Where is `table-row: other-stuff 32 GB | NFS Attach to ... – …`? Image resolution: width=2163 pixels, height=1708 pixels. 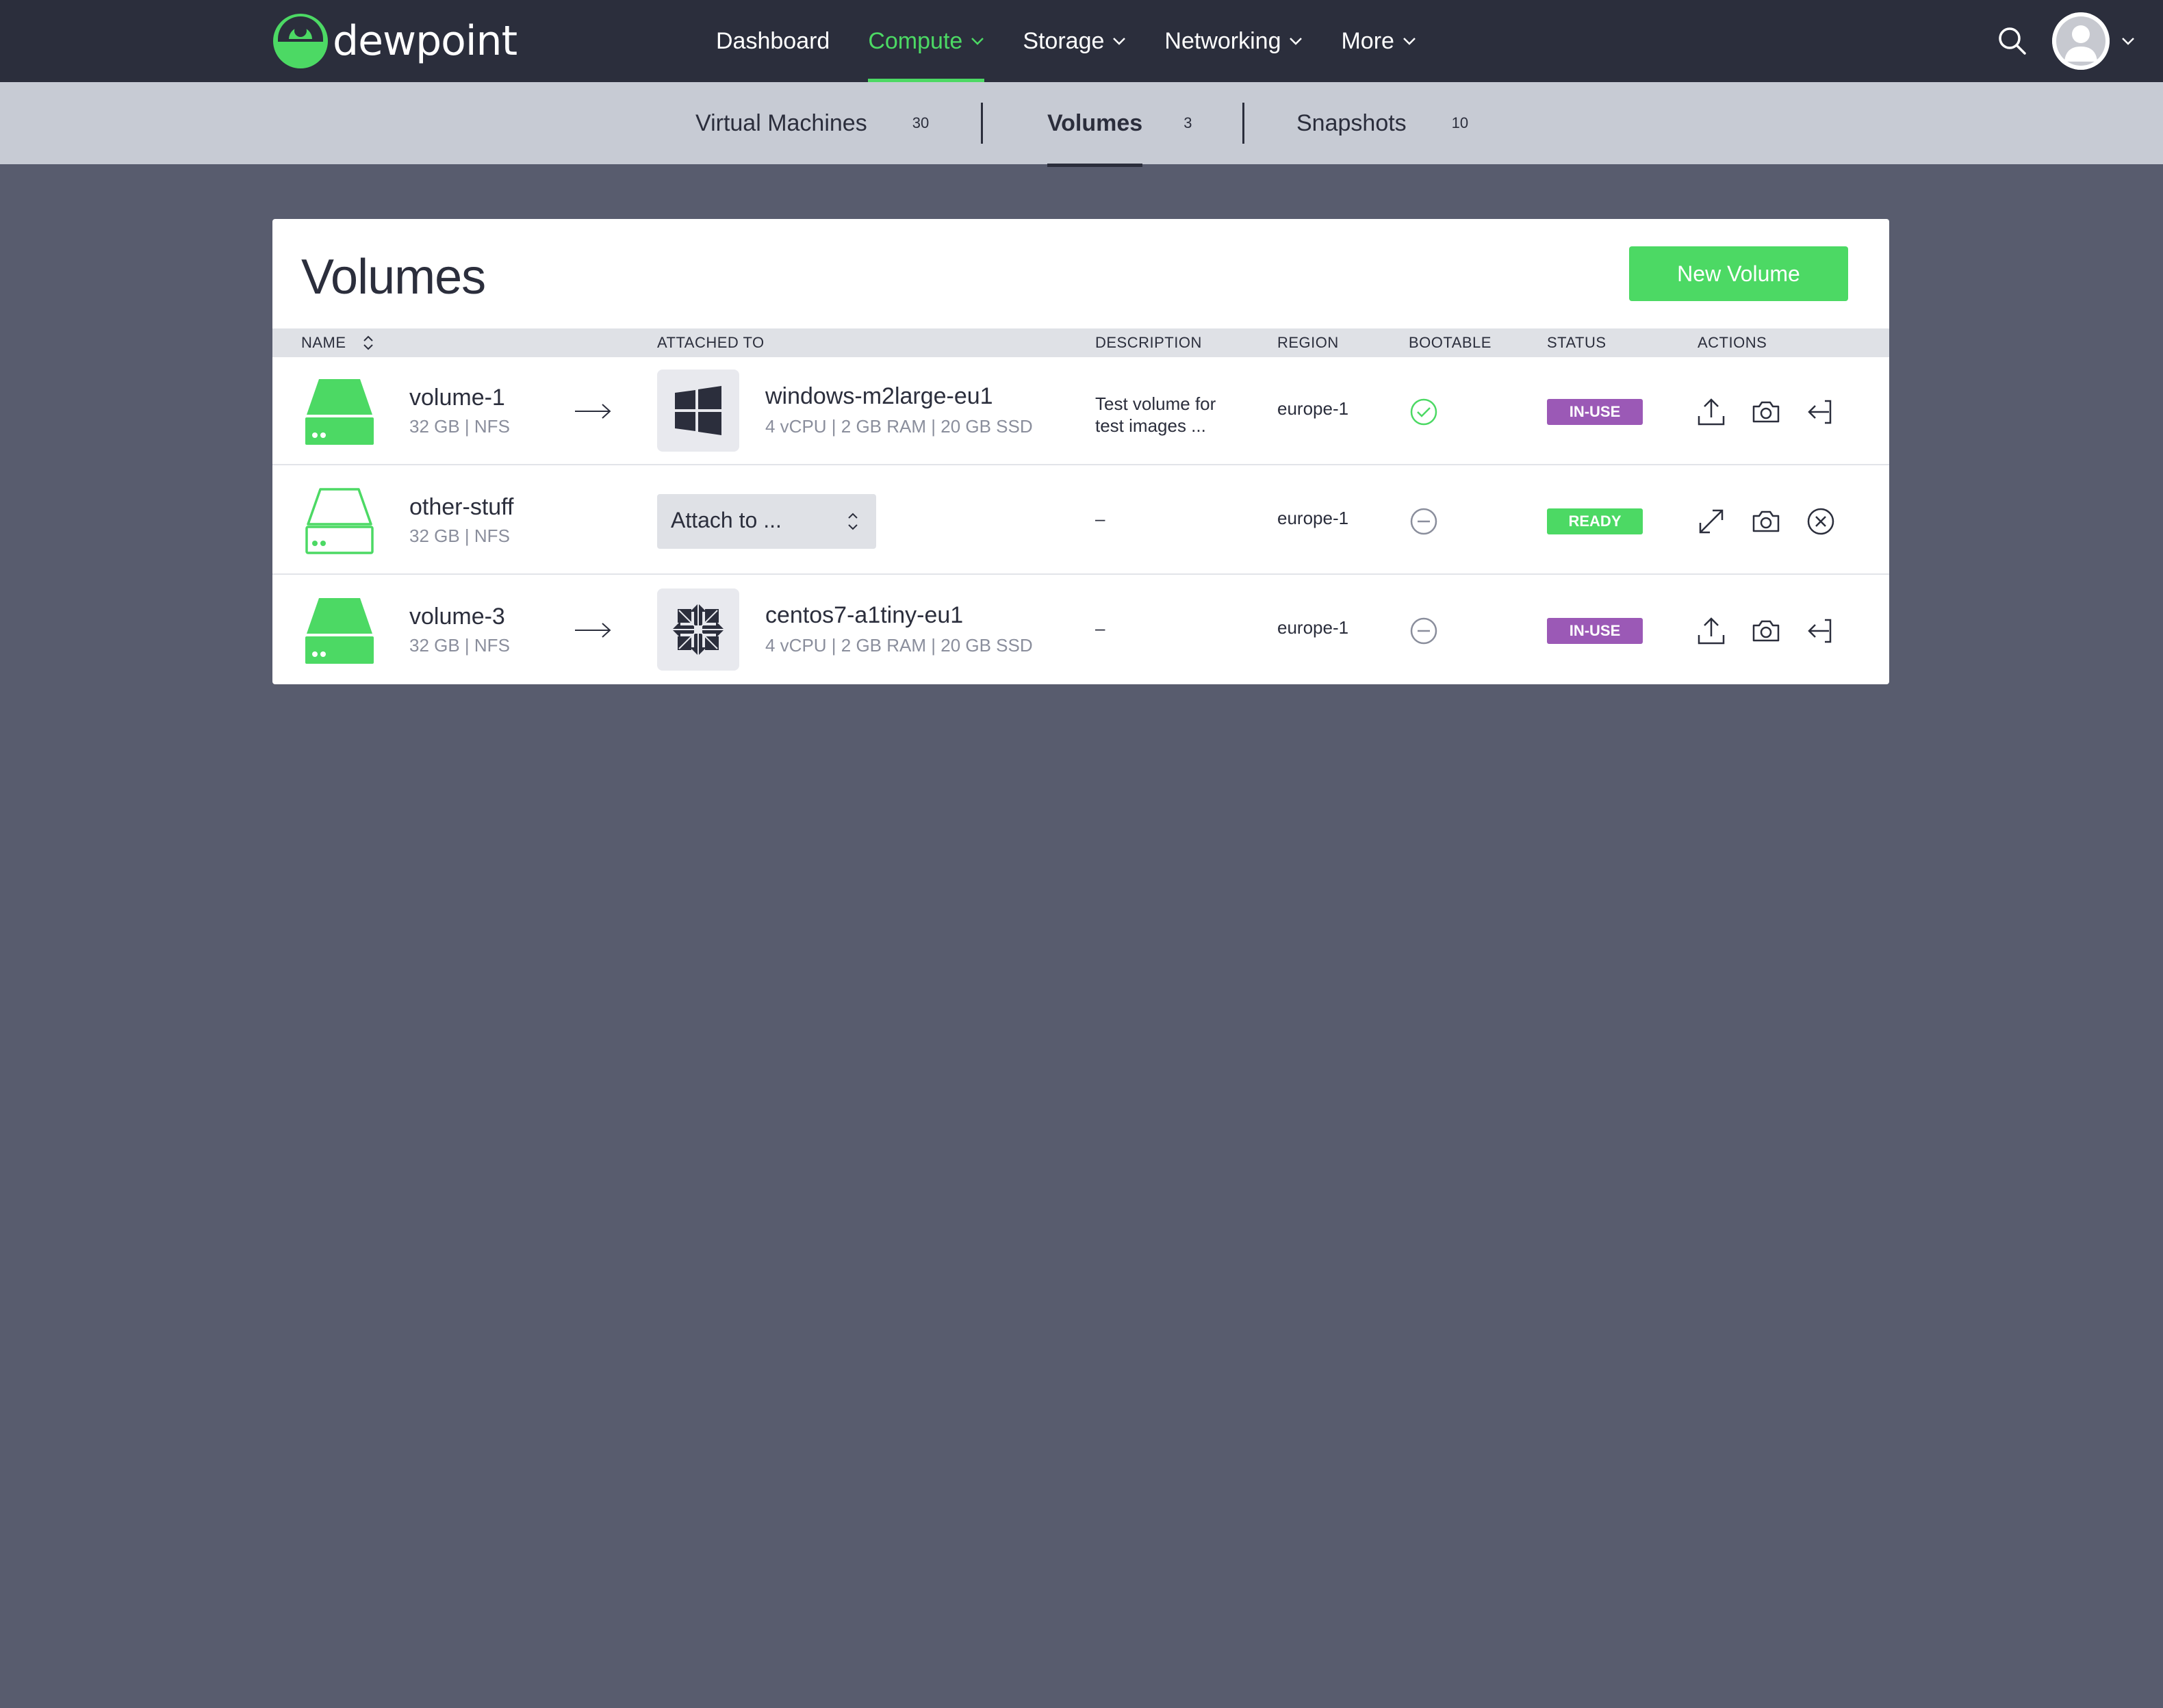 table-row: other-stuff 32 GB | NFS Attach to ... – … is located at coordinates (1080, 521).